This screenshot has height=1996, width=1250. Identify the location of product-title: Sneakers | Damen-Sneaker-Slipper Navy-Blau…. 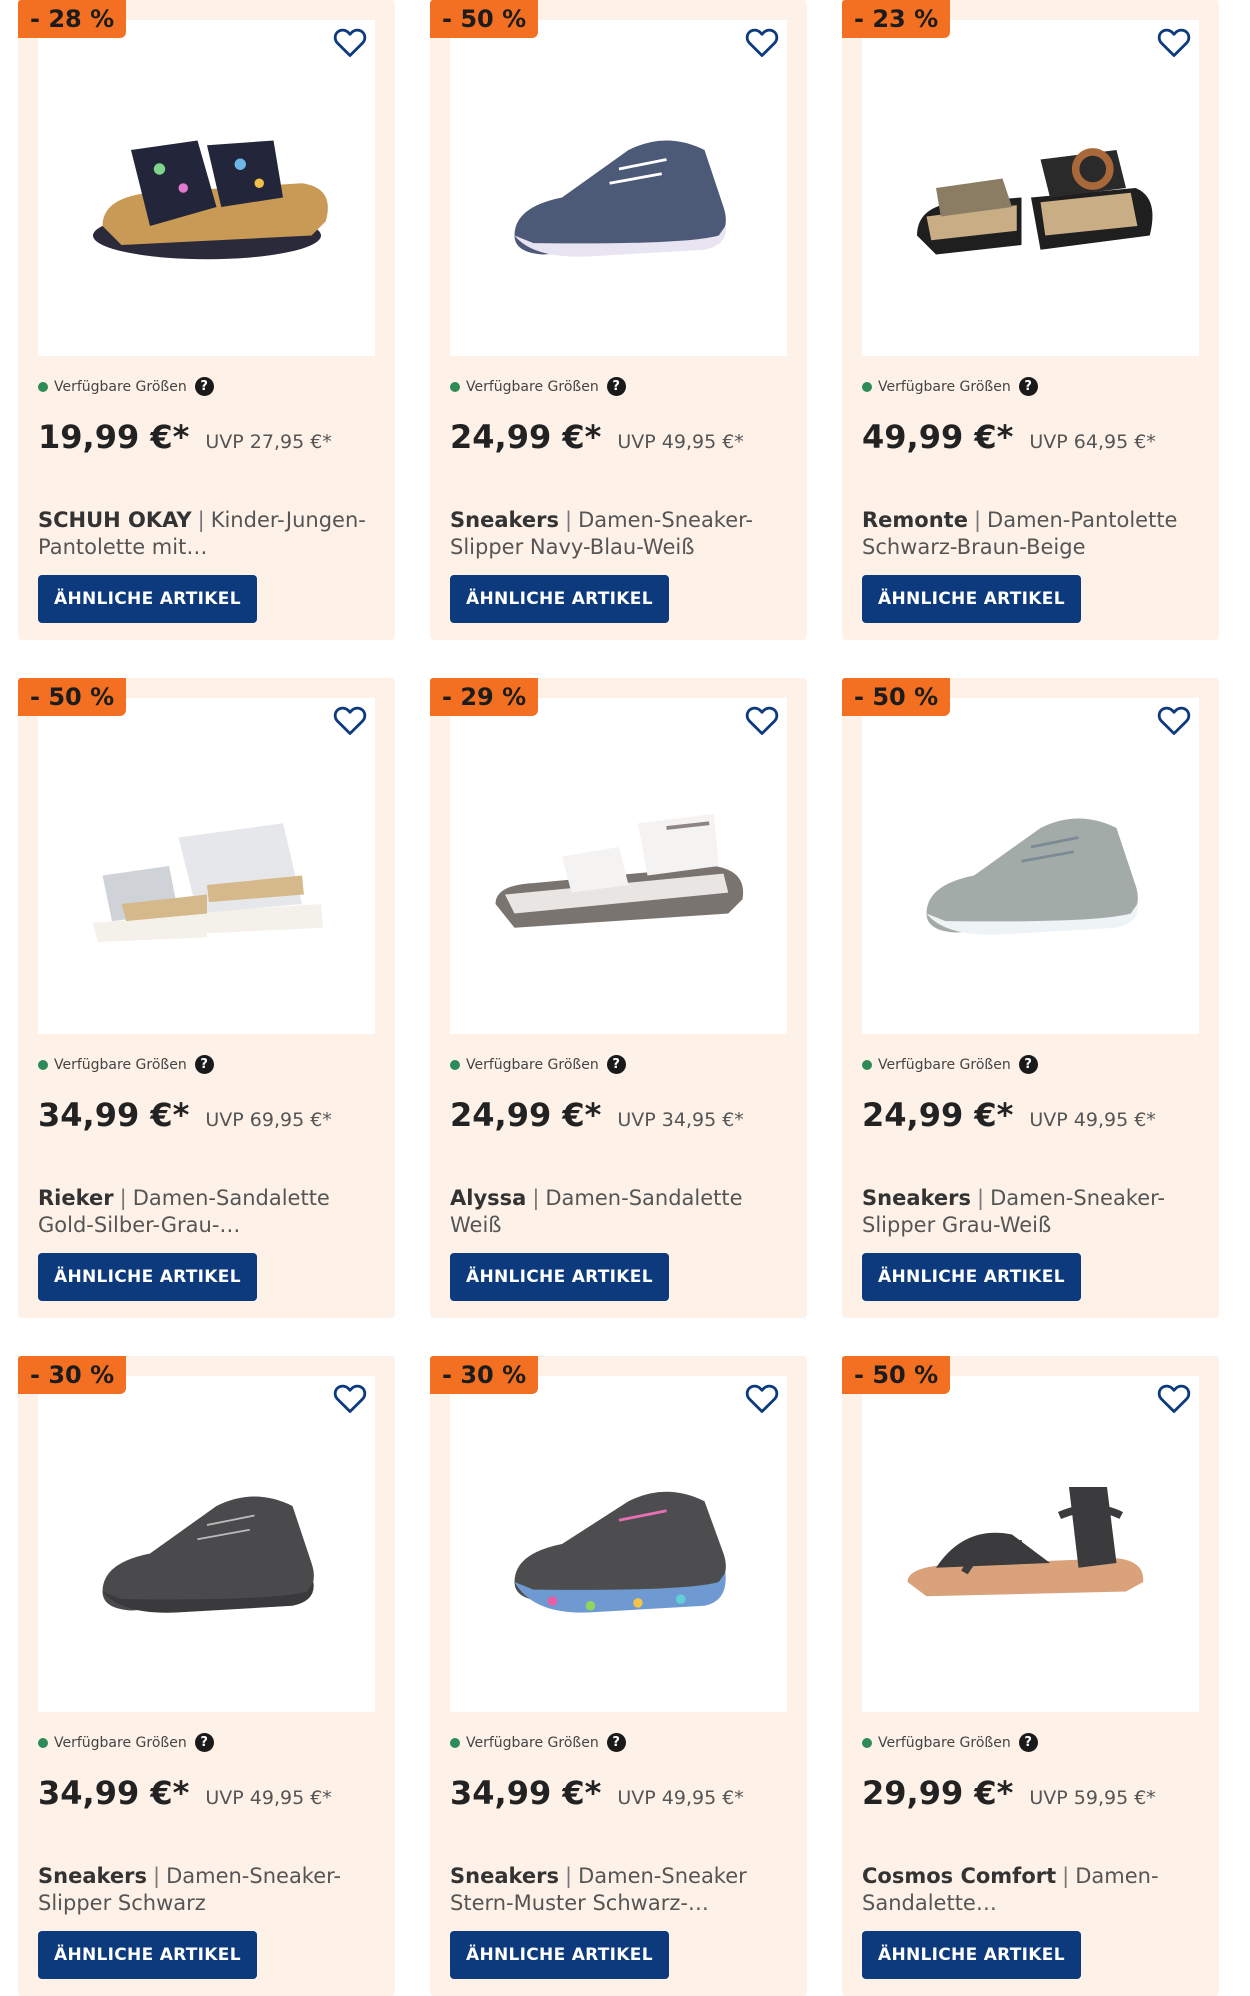
(615, 534).